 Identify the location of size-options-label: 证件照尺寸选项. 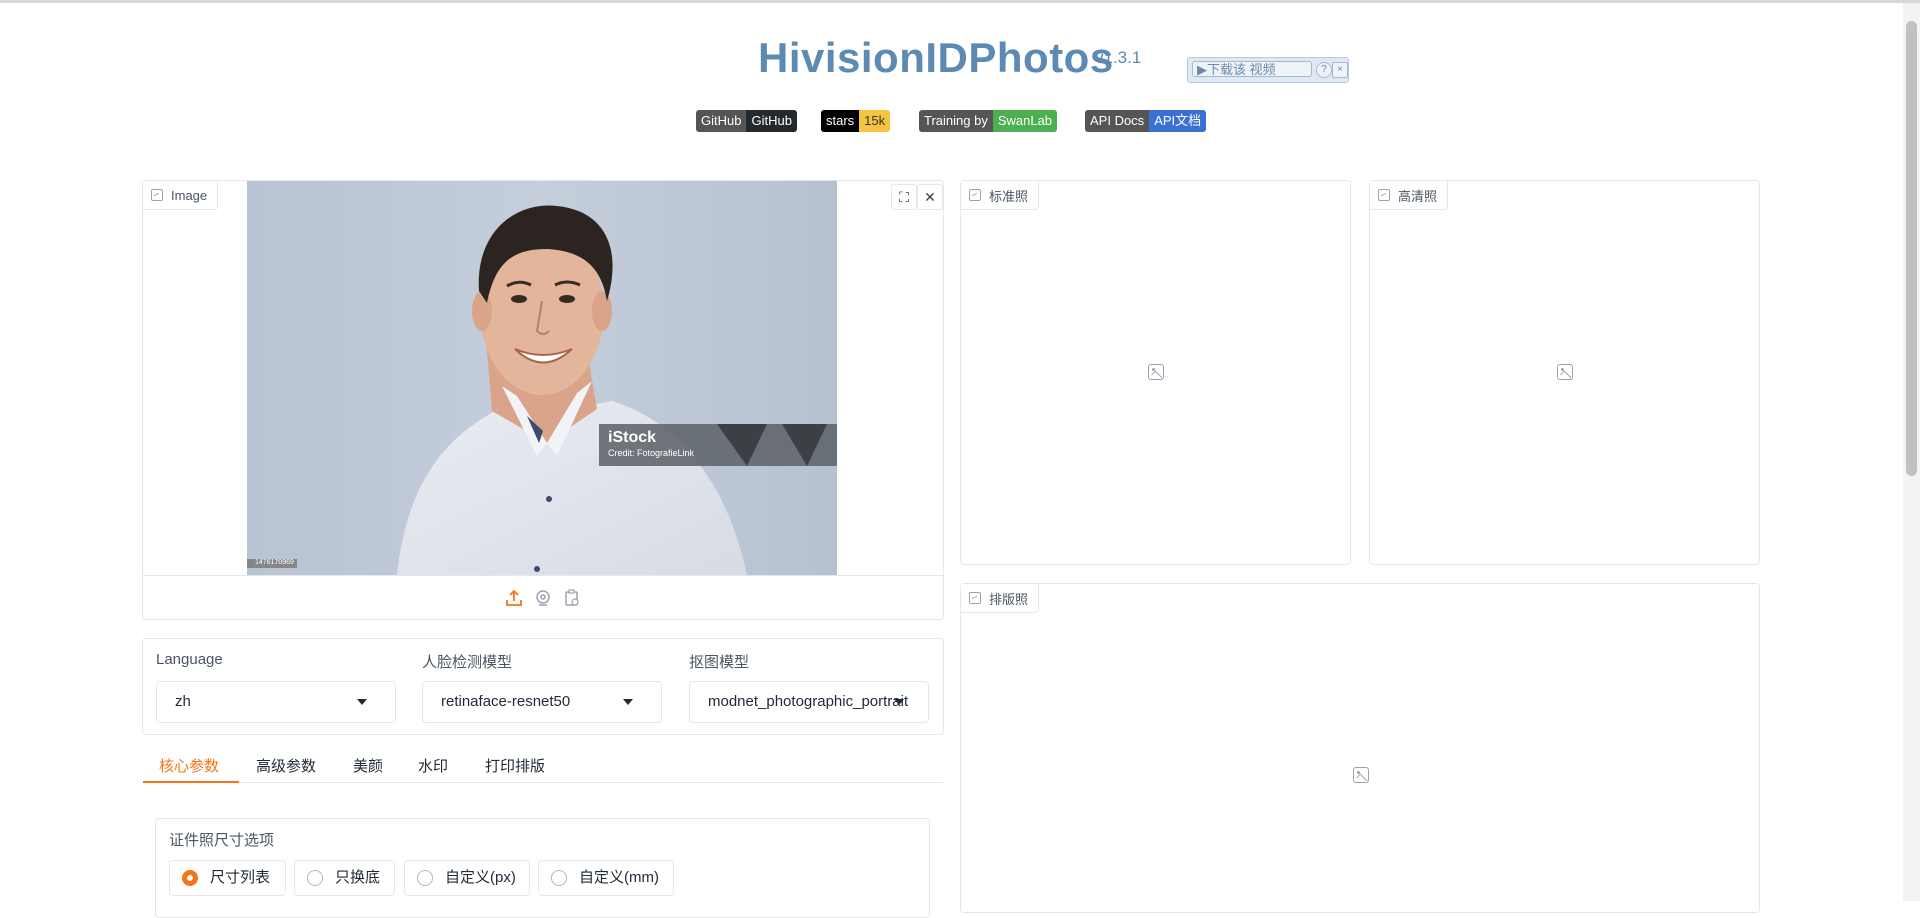
(222, 840).